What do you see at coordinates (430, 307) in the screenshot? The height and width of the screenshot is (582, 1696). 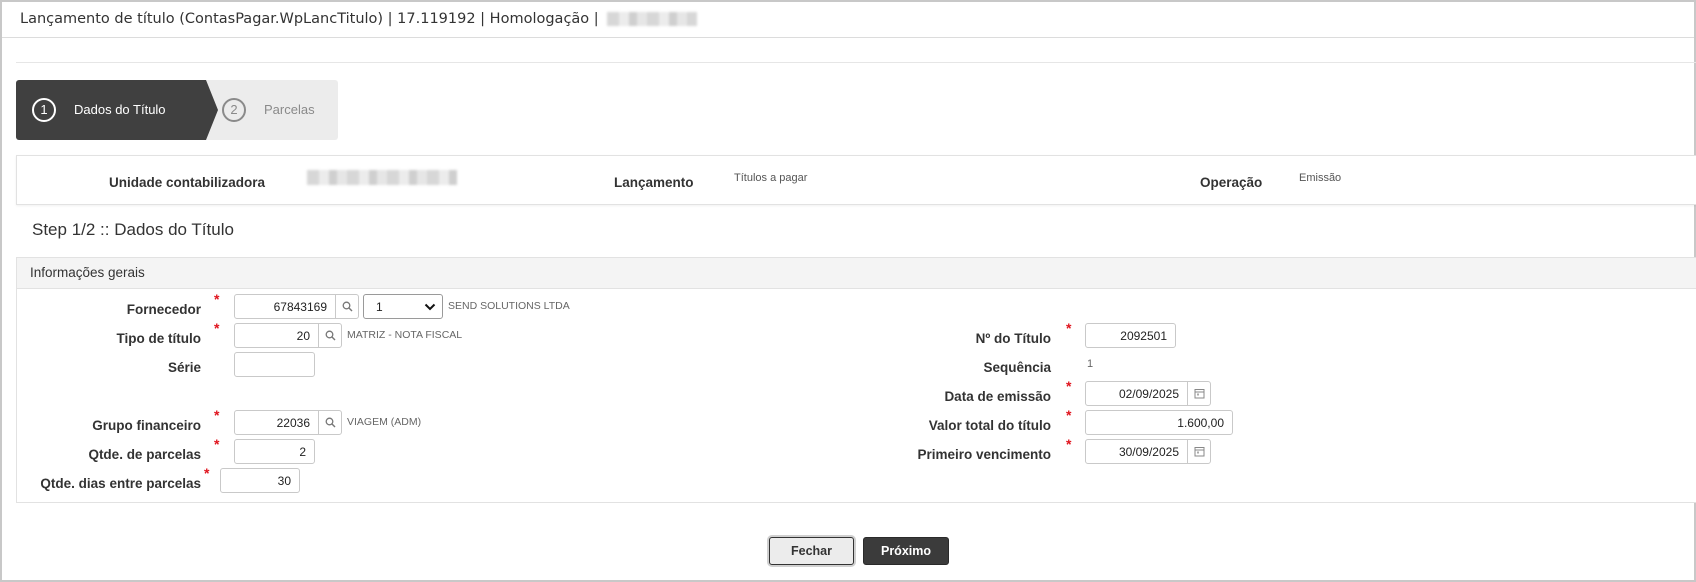 I see `chevron-down-icon` at bounding box center [430, 307].